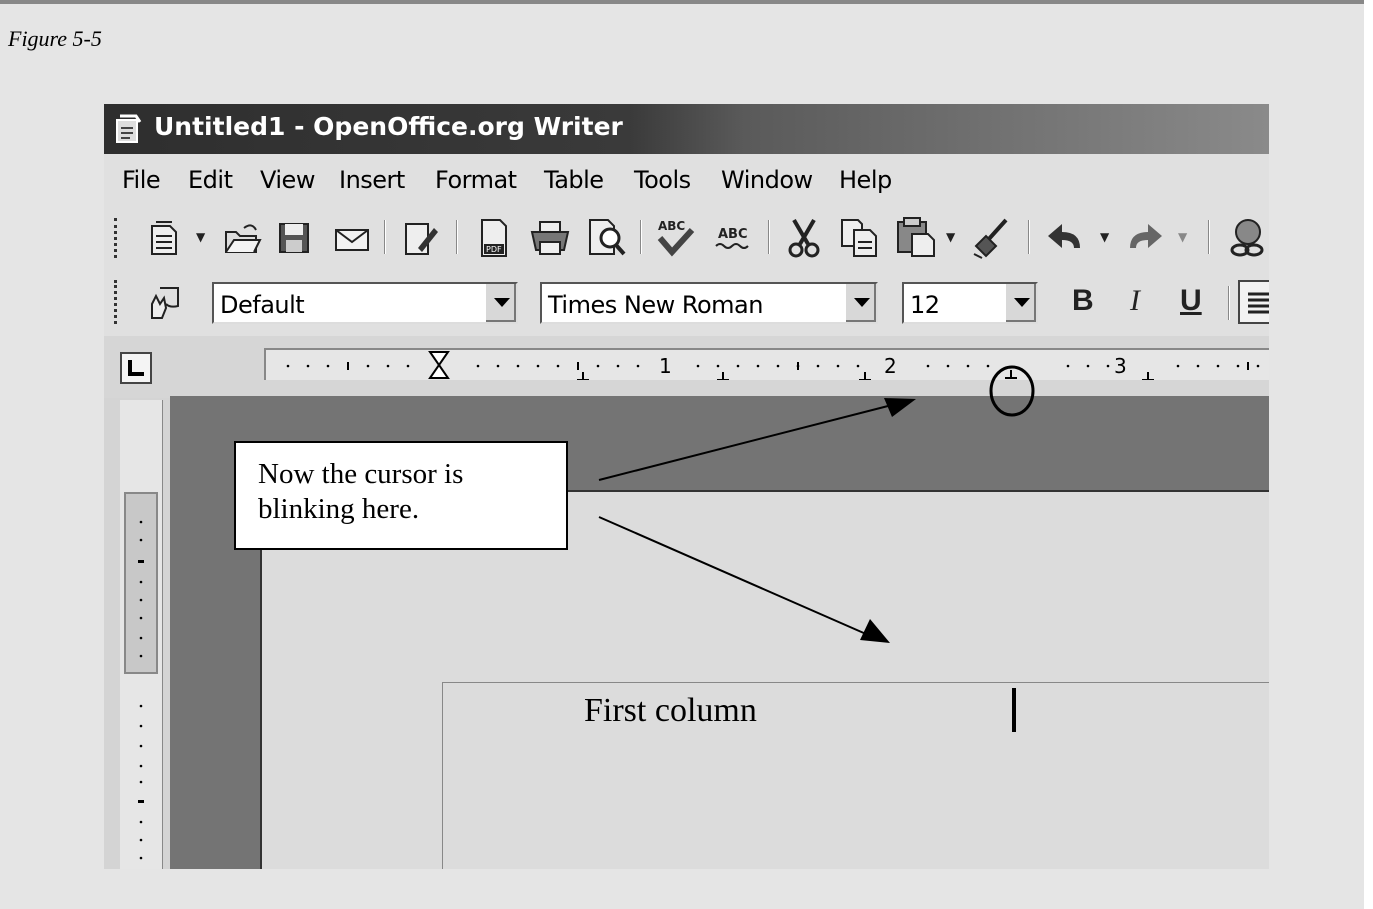 This screenshot has width=1373, height=909. What do you see at coordinates (420, 238) in the screenshot?
I see `edit-file-icon` at bounding box center [420, 238].